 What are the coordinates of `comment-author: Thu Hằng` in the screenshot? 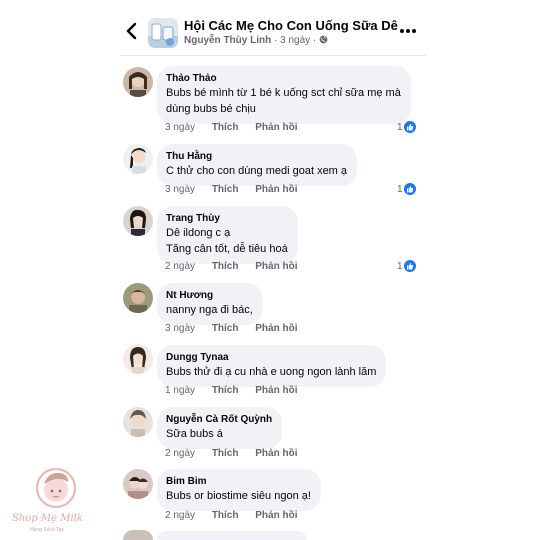 It's located at (256, 156).